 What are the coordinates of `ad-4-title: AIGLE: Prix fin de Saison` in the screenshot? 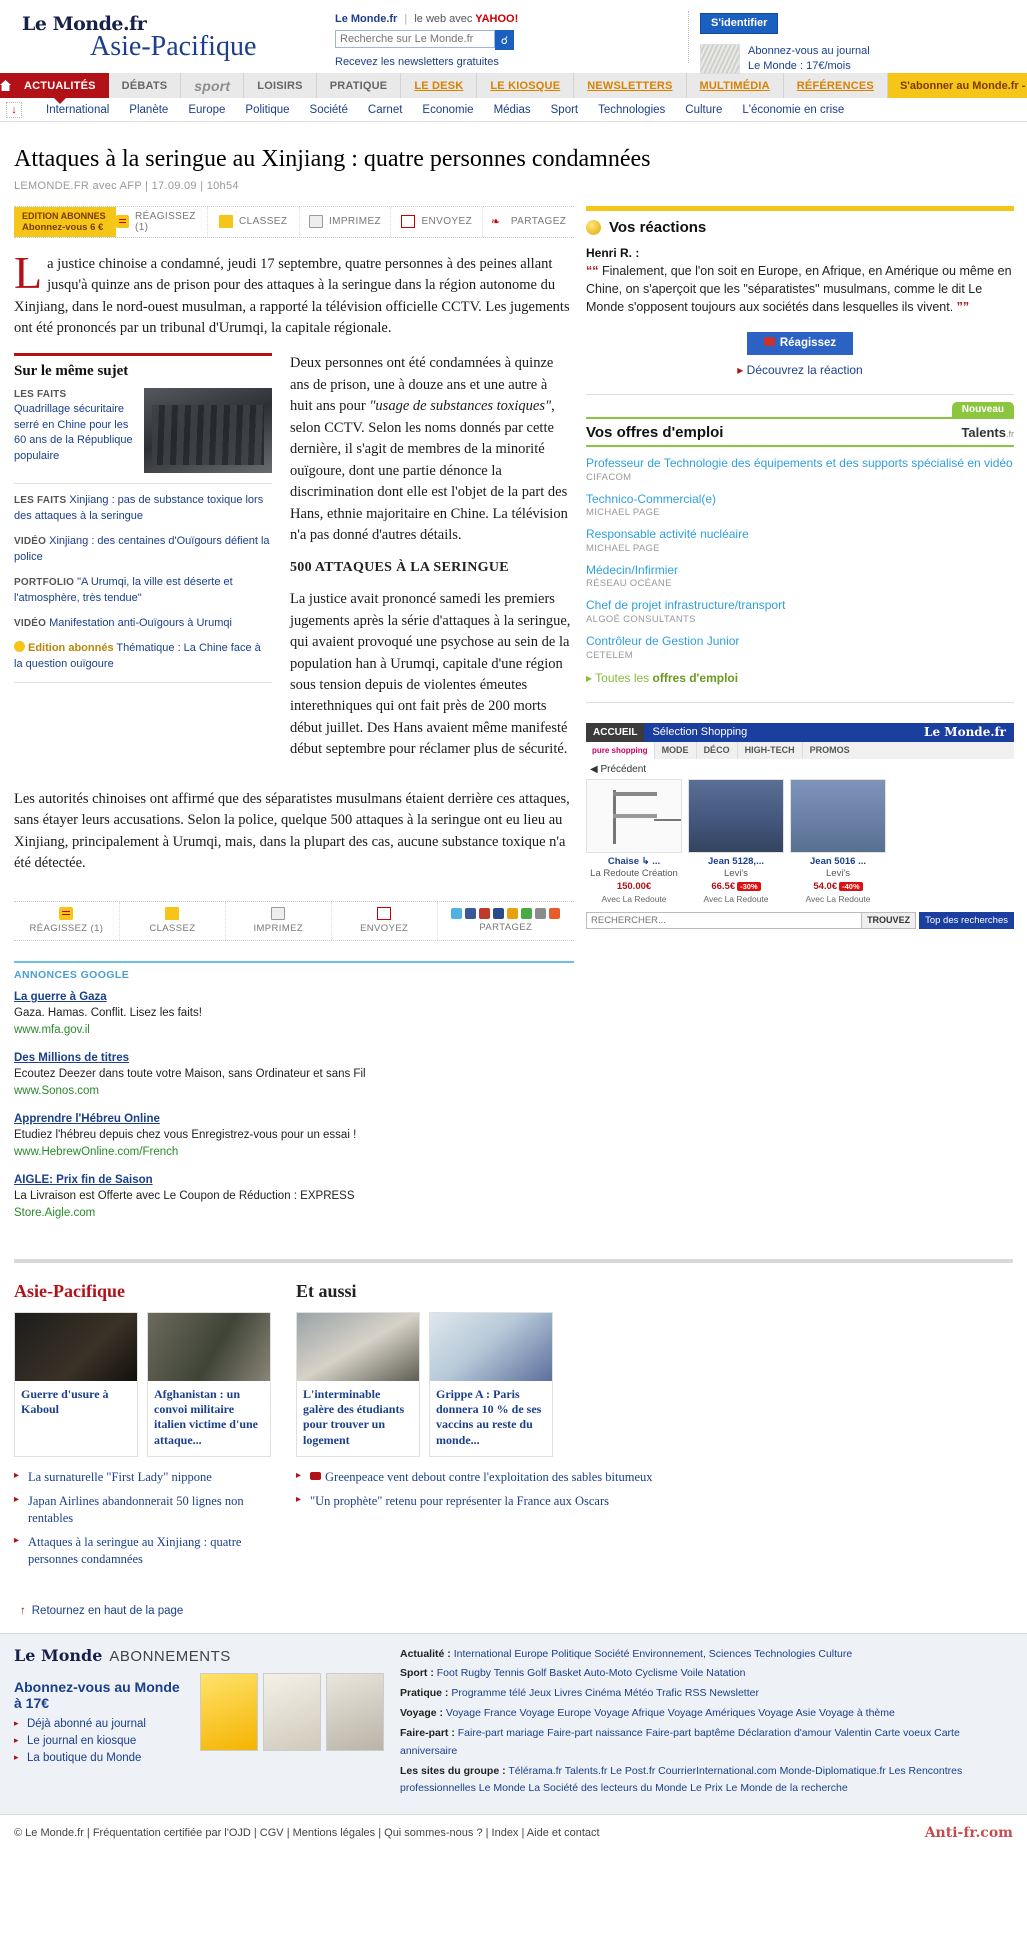 It's located at (294, 1180).